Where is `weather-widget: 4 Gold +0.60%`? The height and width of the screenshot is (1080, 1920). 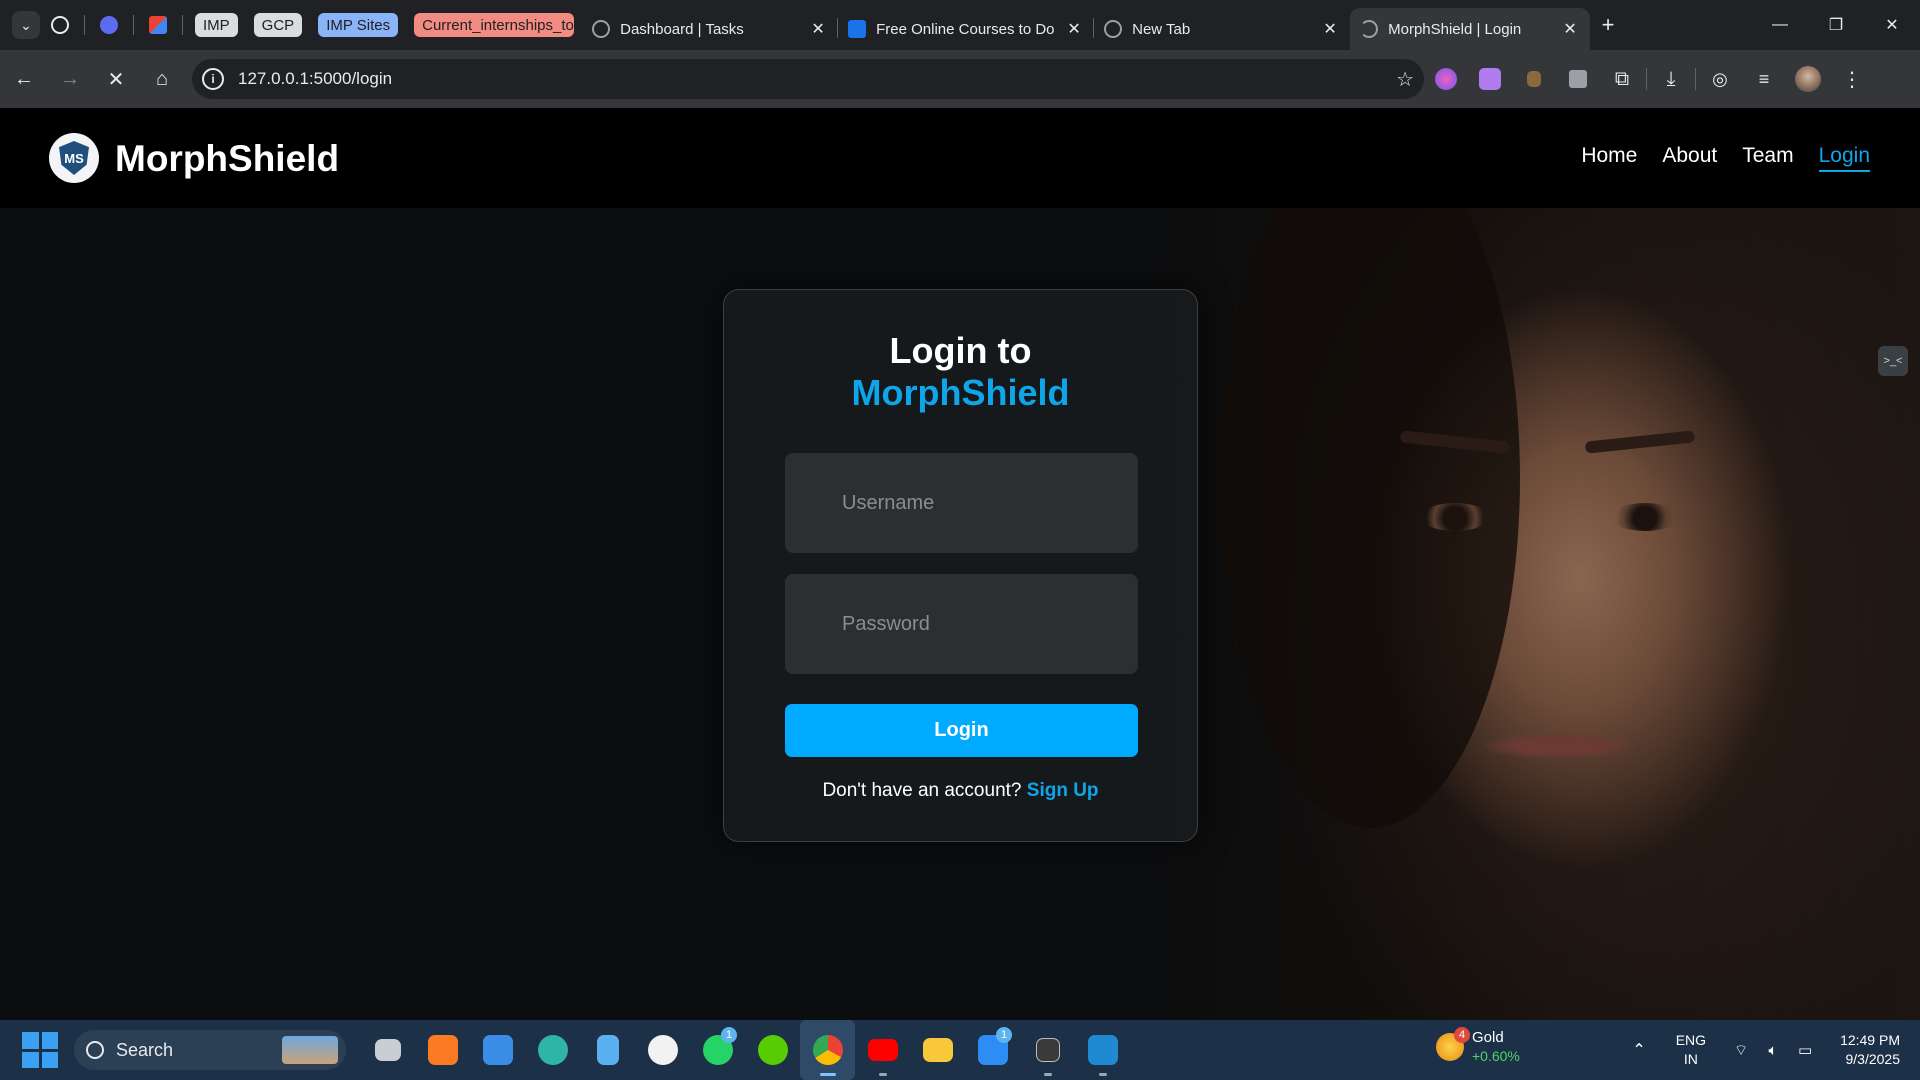
weather-widget: 4 Gold +0.60% is located at coordinates (1478, 1046).